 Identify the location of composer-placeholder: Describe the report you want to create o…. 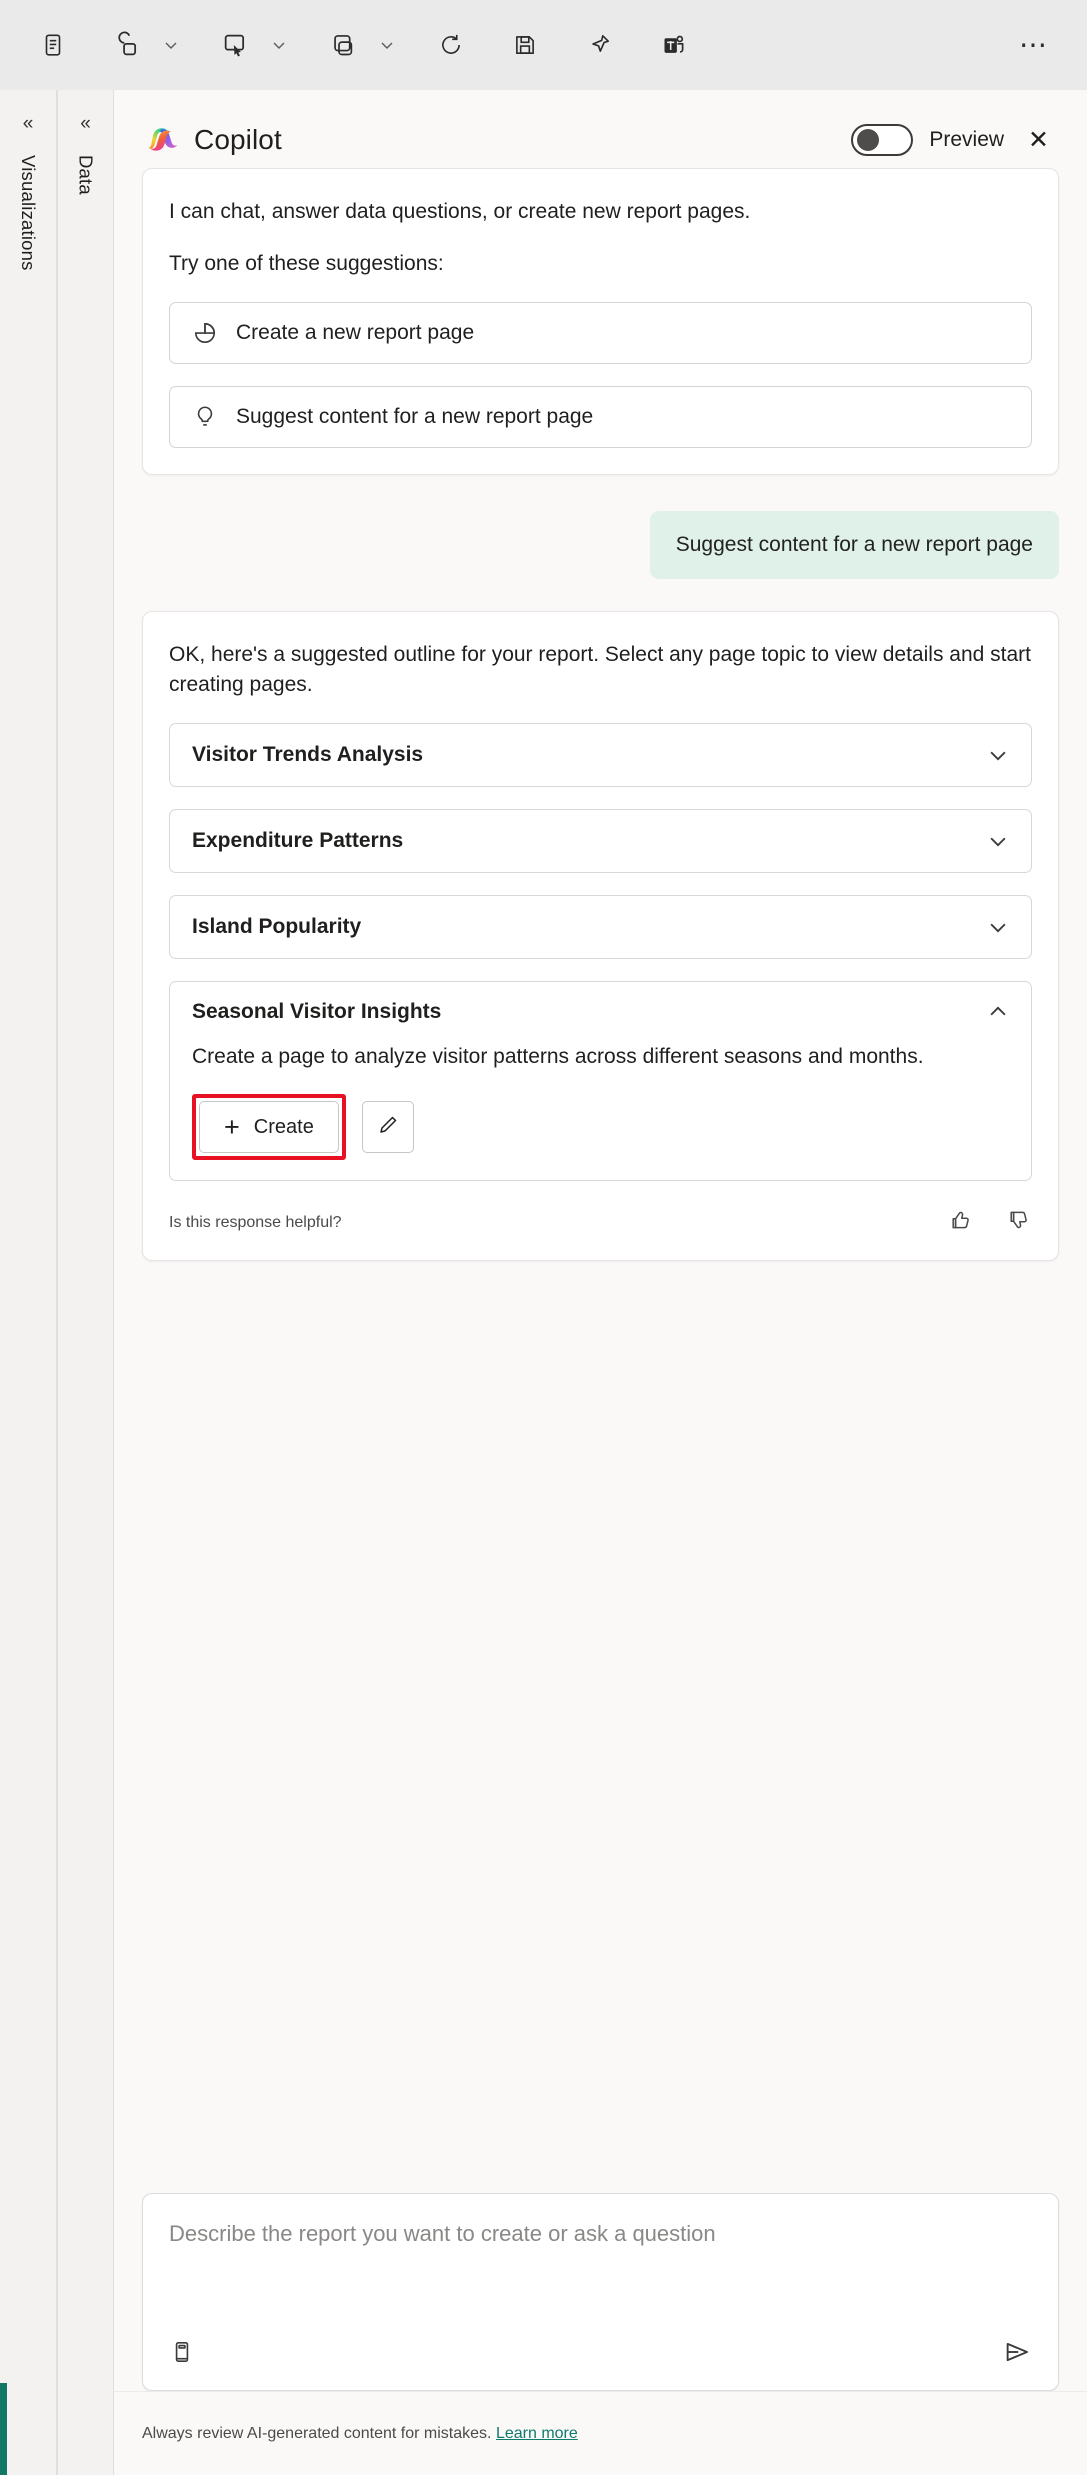
(600, 2234).